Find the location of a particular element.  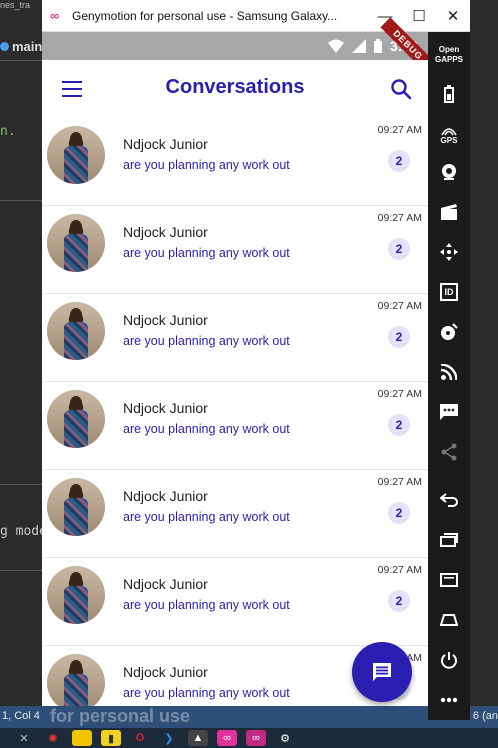

ide-tab-main: main is located at coordinates (21, 46).